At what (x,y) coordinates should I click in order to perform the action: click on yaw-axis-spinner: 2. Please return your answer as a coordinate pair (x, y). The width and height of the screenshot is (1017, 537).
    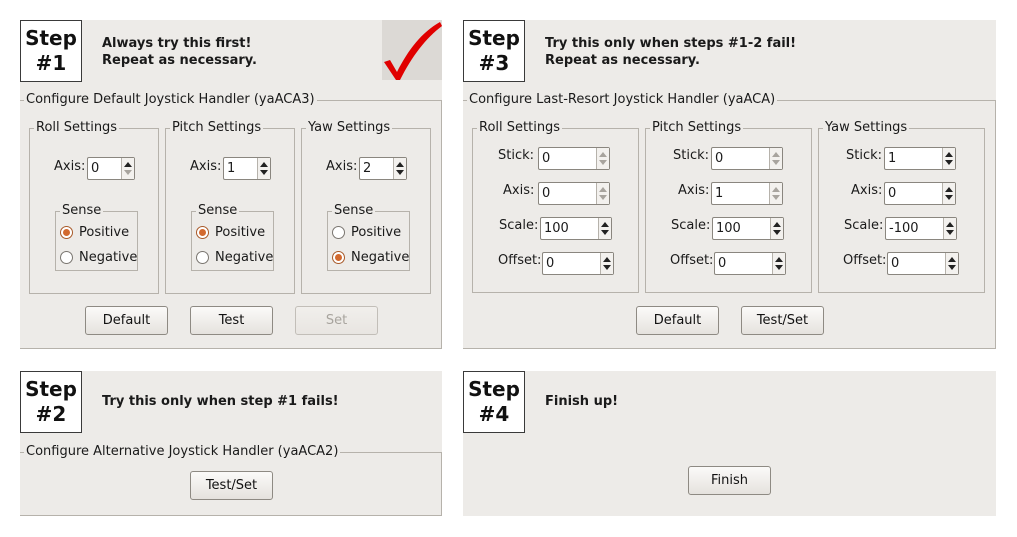
    Looking at the image, I should click on (383, 168).